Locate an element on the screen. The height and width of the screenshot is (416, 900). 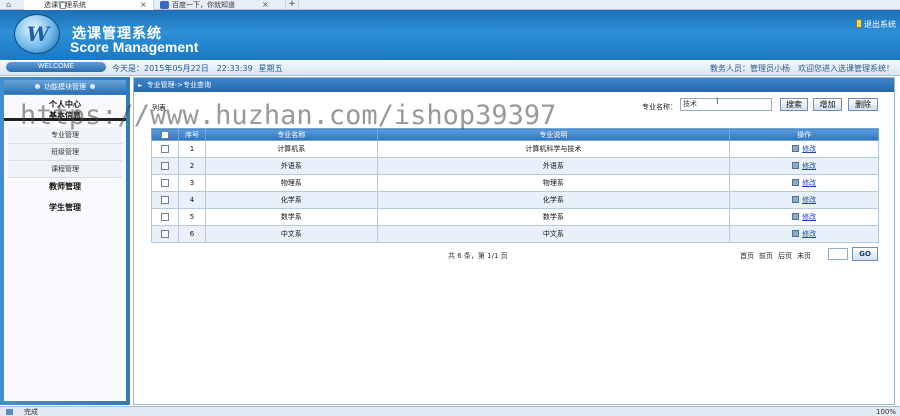
row-desc: 中文系 is located at coordinates (553, 234).